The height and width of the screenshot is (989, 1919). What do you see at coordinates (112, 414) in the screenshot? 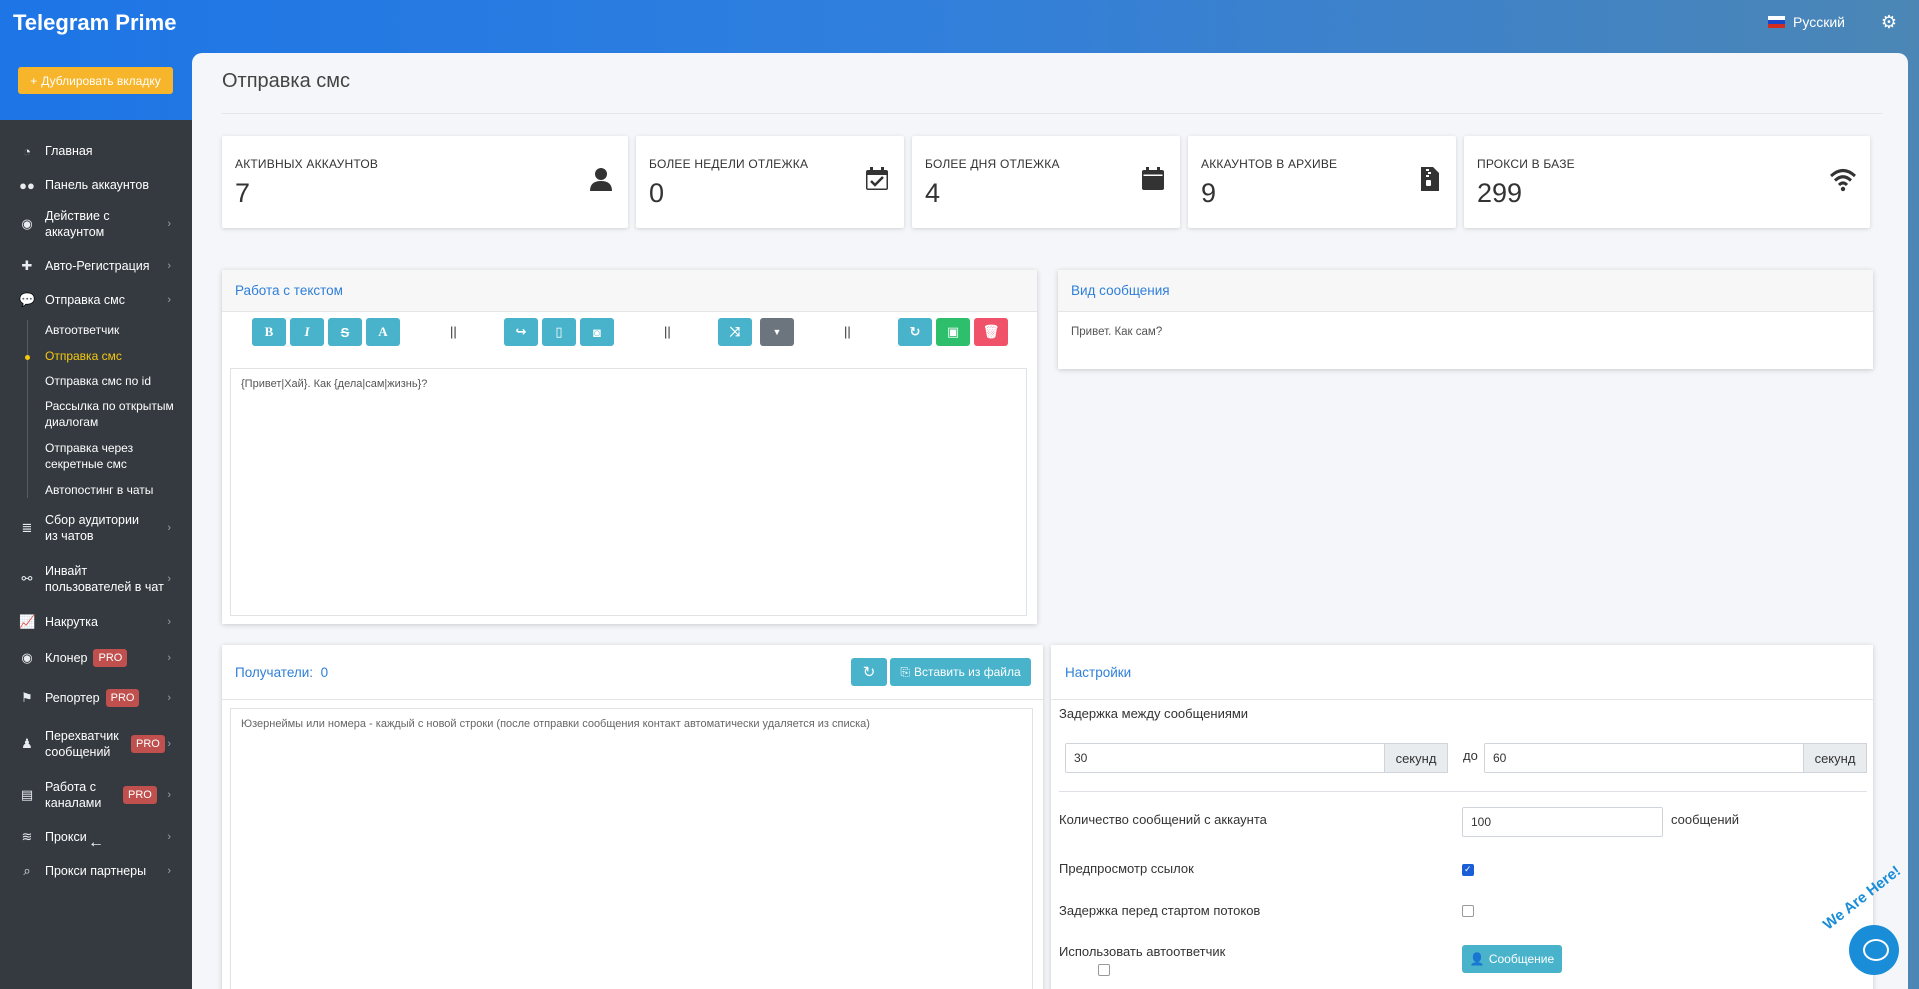
I see `submenu-open-dialogs: Рассылка по открытым диалогам` at bounding box center [112, 414].